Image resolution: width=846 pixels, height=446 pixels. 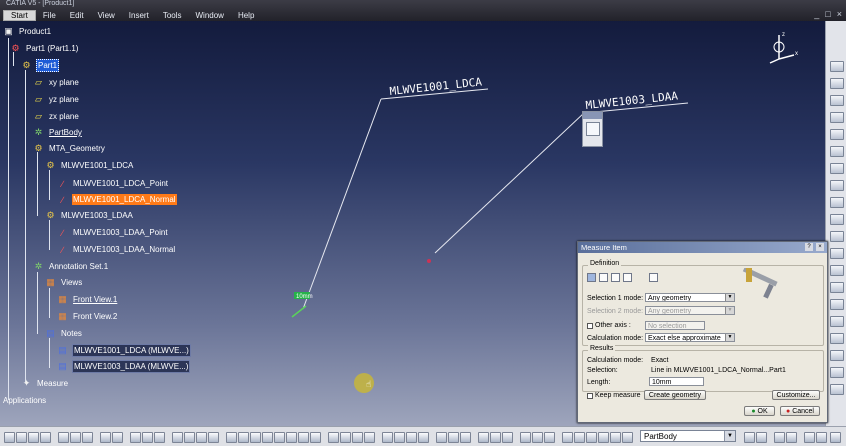 What do you see at coordinates (44, 383) in the screenshot?
I see `tree-node-measure: ✦ Measure` at bounding box center [44, 383].